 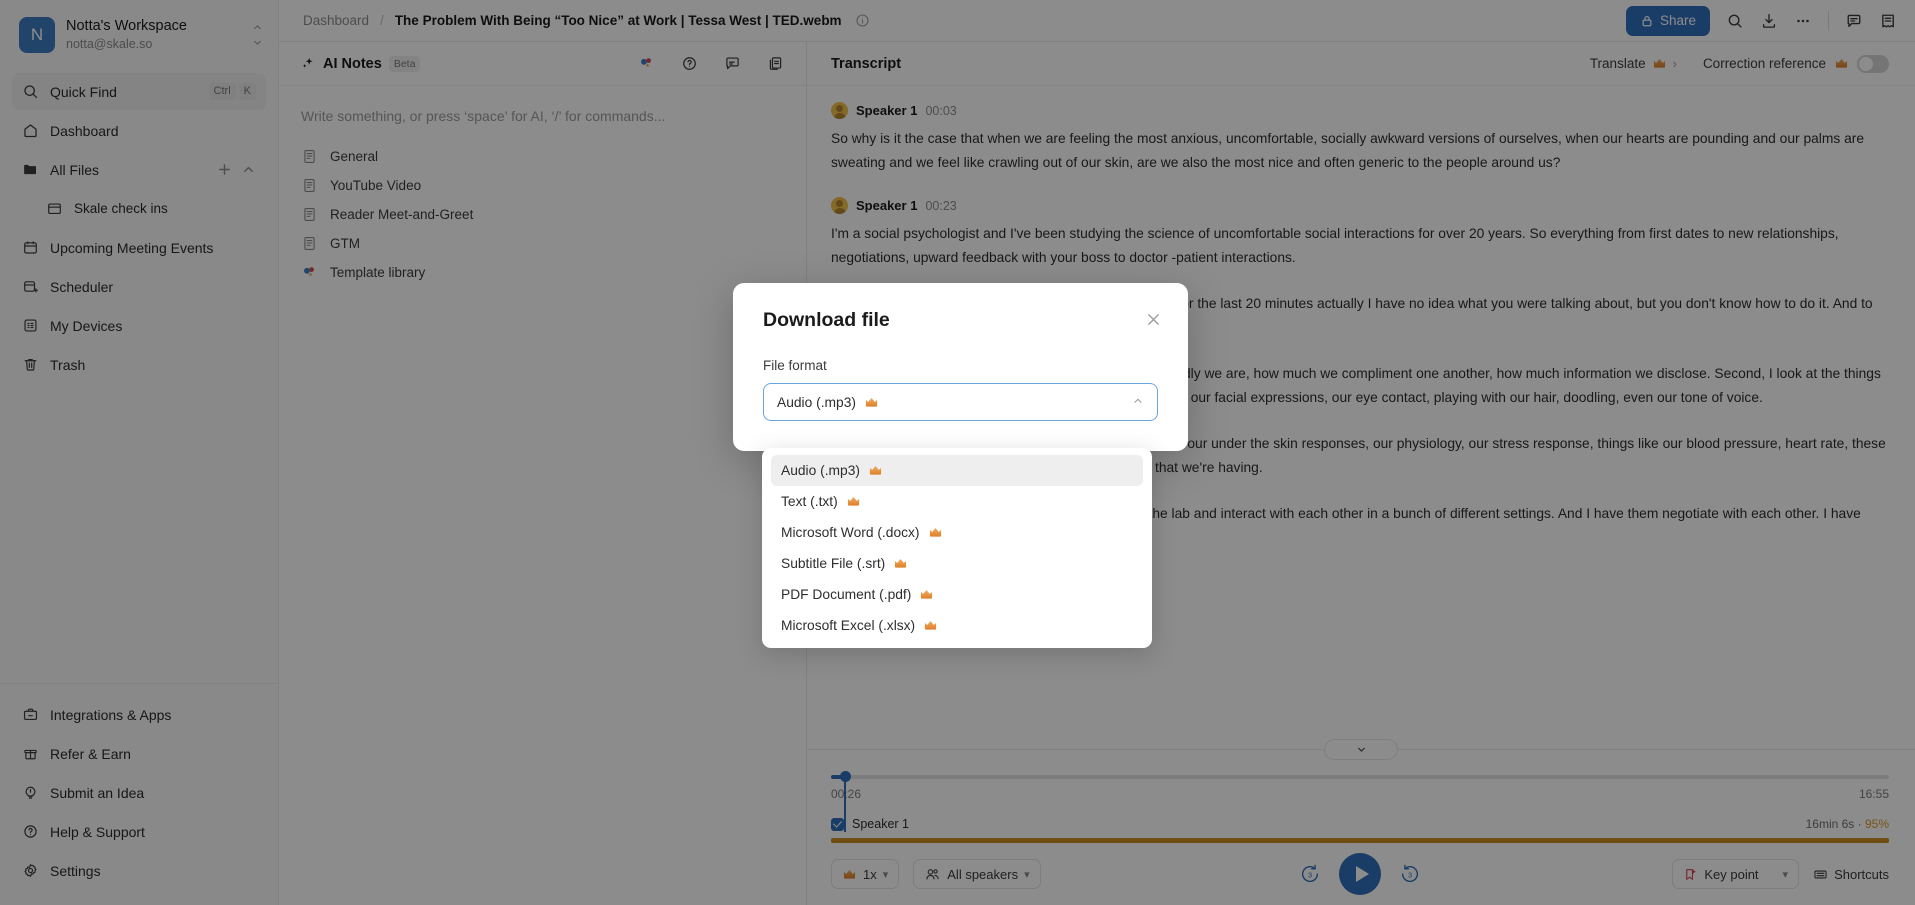 What do you see at coordinates (848, 625) in the screenshot?
I see `dropdown-option-label: Microsoft Excel (.xlsx)` at bounding box center [848, 625].